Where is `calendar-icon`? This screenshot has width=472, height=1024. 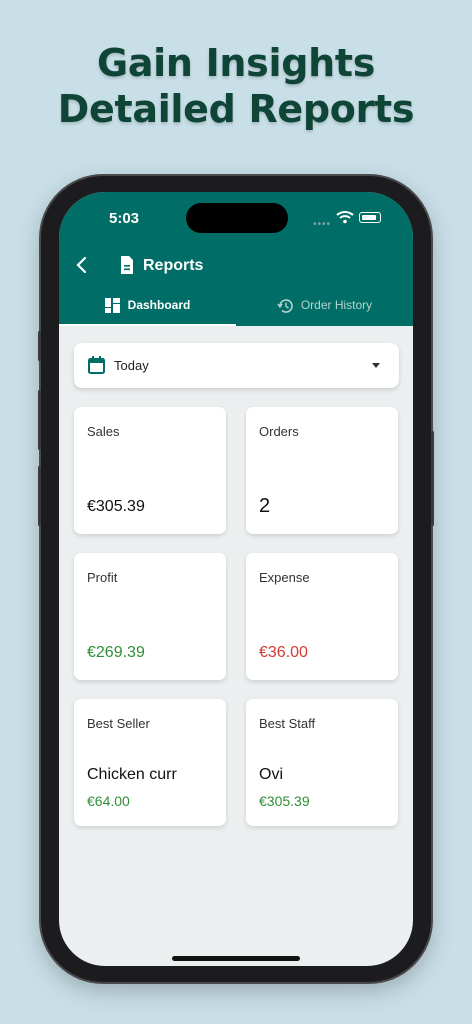
calendar-icon is located at coordinates (96, 365).